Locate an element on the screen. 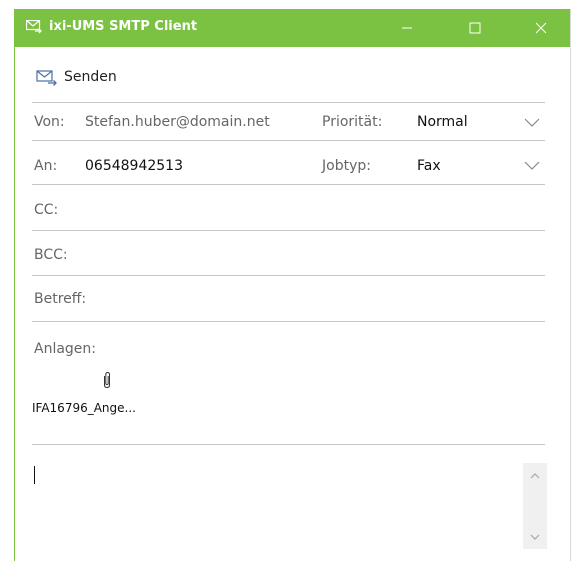 Image resolution: width=572 pixels, height=561 pixels. chevron-up-icon is located at coordinates (535, 475).